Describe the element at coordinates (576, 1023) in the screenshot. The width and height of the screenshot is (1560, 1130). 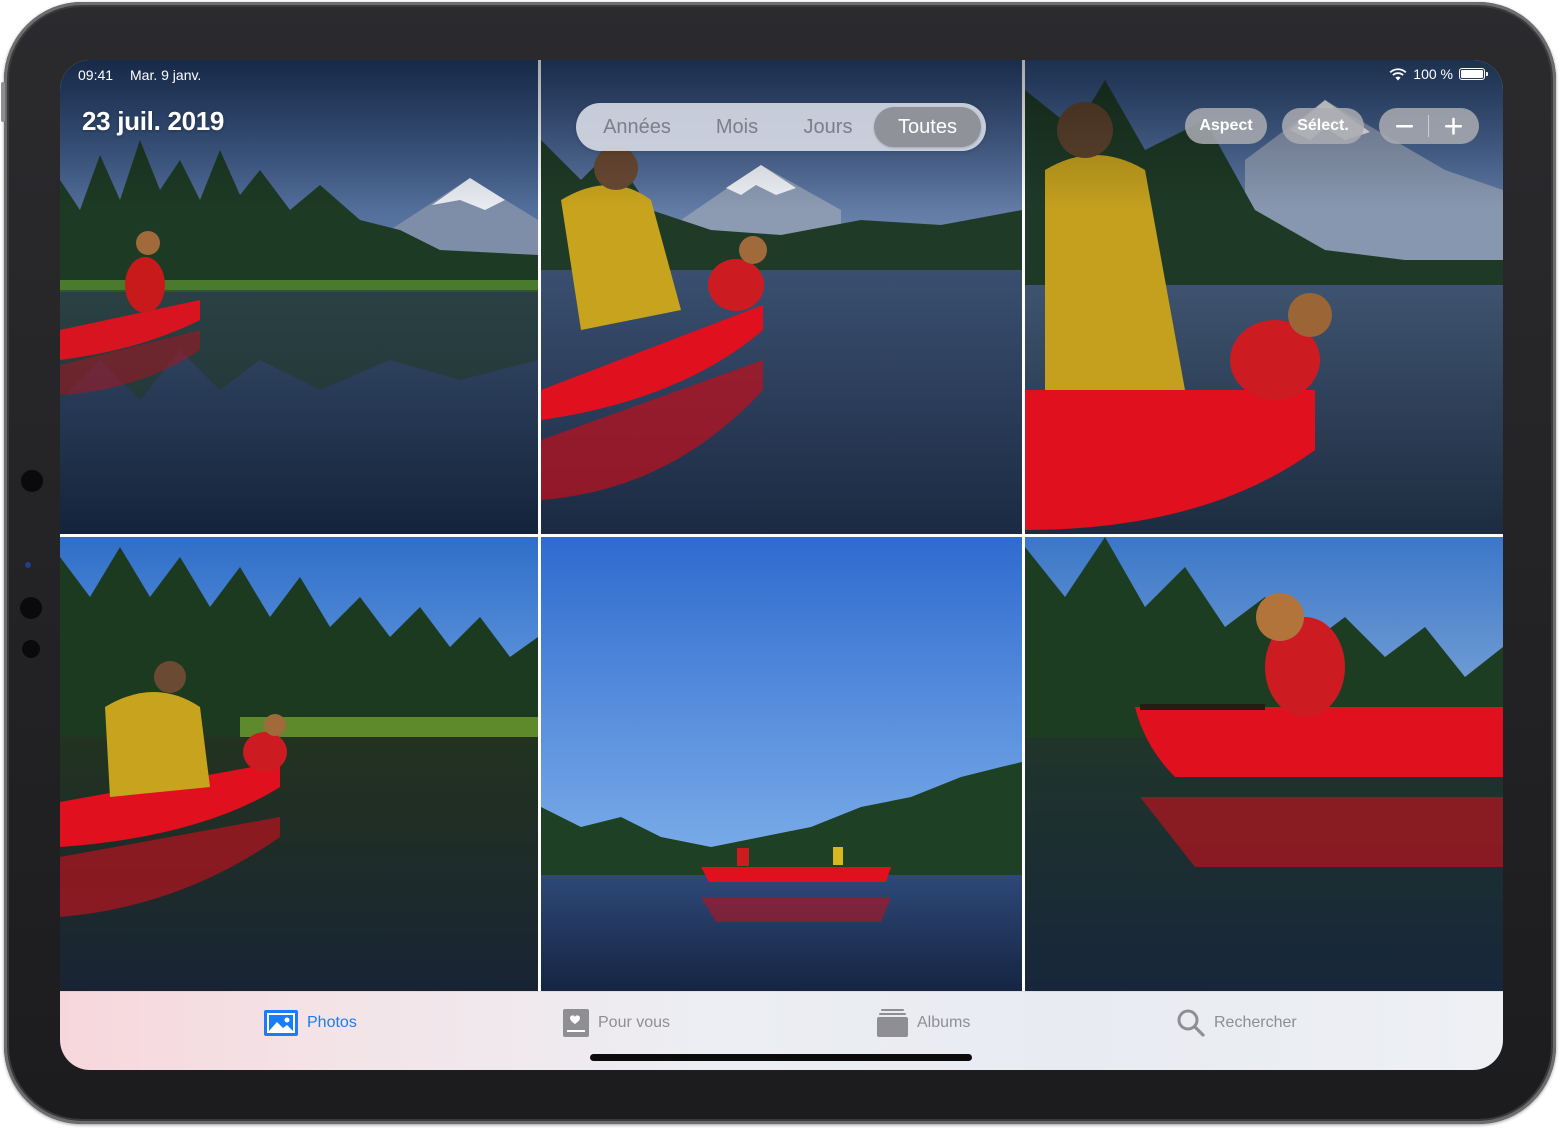
I see `for-you-icon` at that location.